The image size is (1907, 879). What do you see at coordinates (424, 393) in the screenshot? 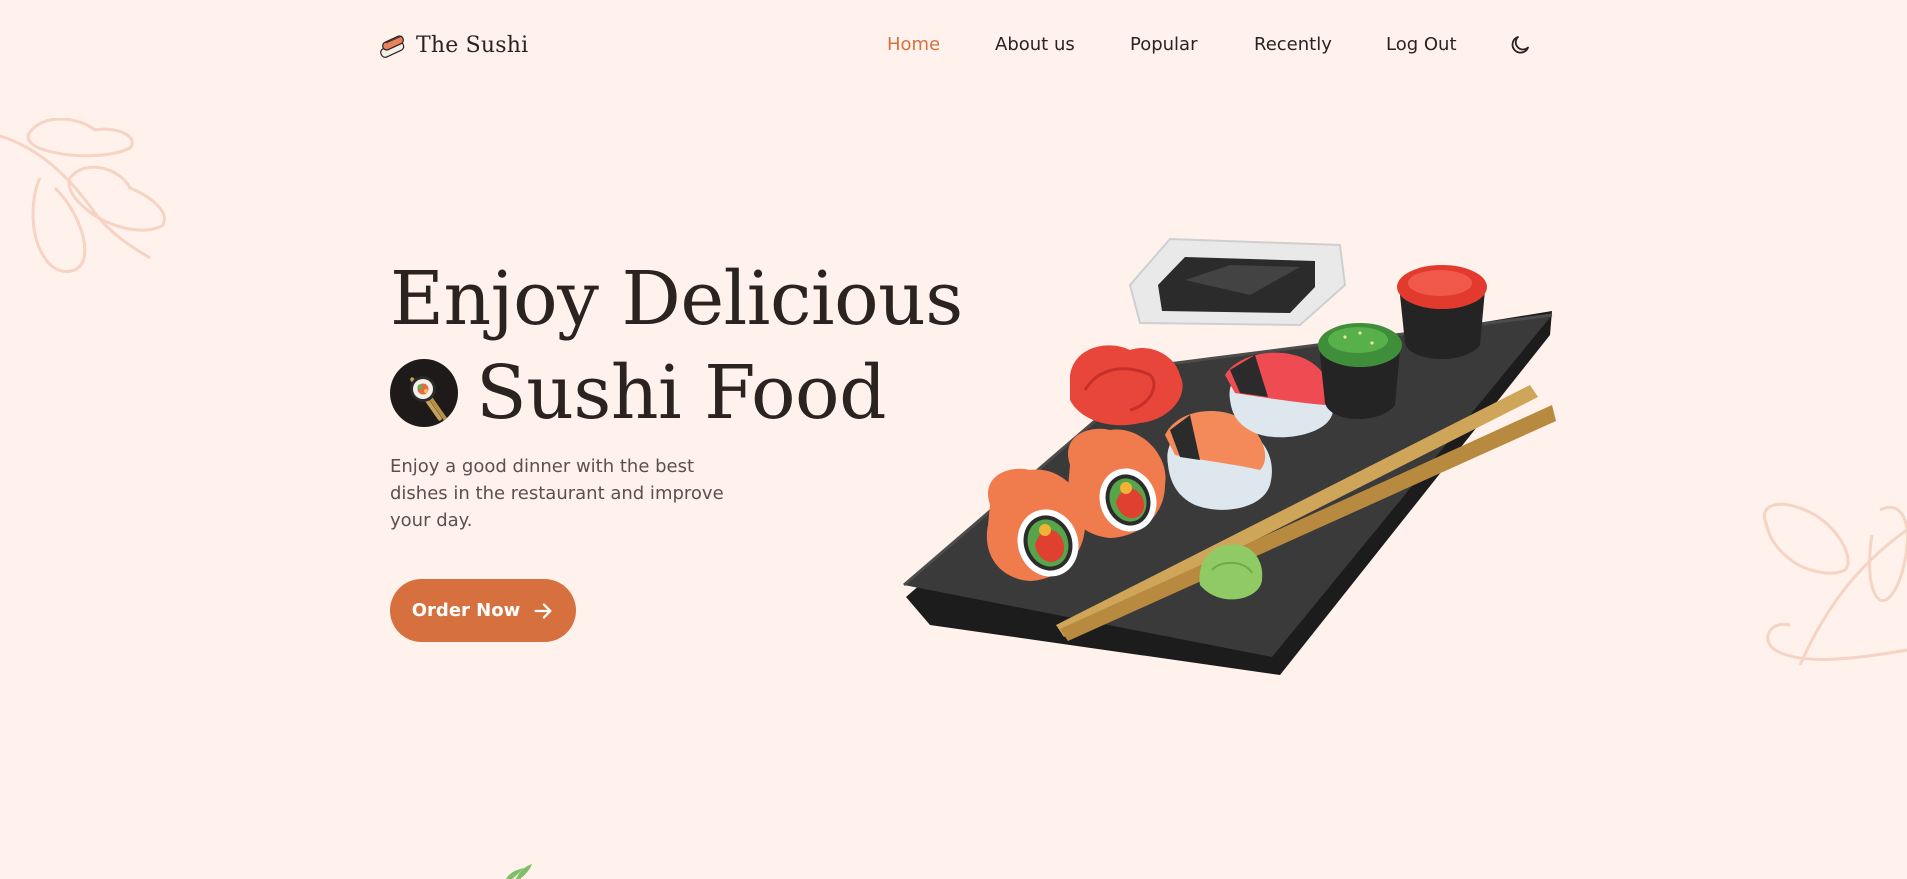
I see `sushi-roll-icon` at bounding box center [424, 393].